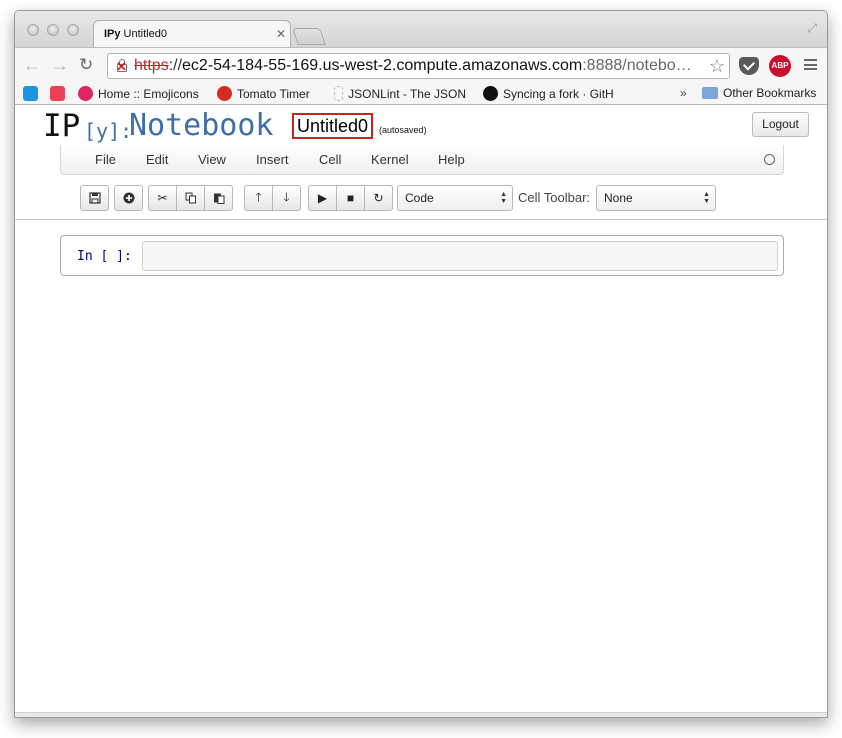  I want to click on window-bottom-edge, so click(421, 714).